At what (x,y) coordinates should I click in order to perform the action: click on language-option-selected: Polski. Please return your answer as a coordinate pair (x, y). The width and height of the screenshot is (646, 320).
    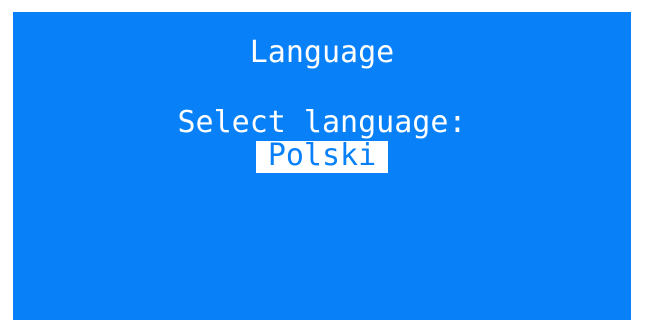
    Looking at the image, I should click on (322, 157).